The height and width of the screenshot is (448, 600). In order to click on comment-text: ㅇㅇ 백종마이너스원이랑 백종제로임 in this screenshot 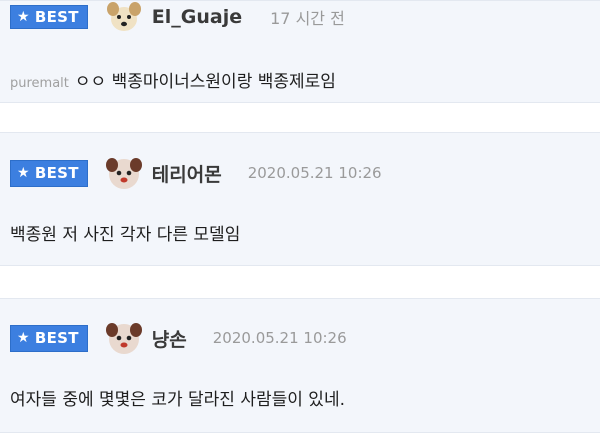, I will do `click(205, 82)`.